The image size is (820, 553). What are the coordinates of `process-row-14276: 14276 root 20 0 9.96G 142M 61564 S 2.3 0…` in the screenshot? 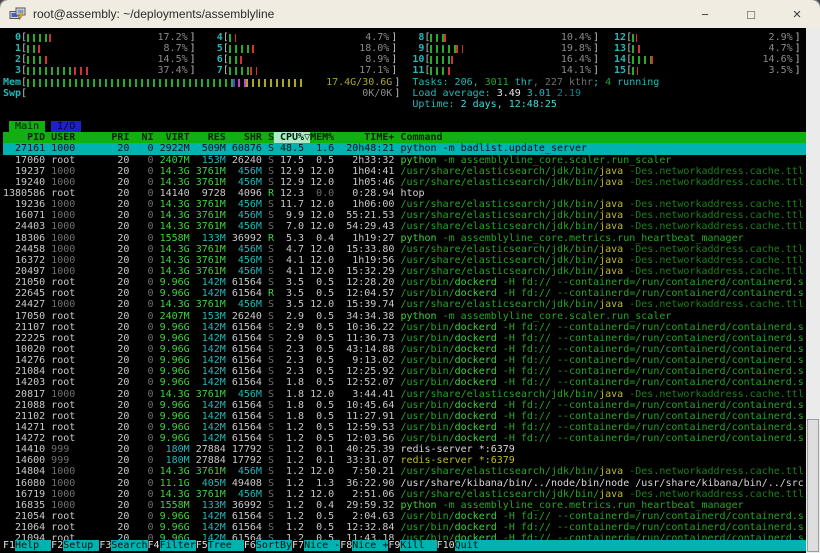 It's located at (404, 360).